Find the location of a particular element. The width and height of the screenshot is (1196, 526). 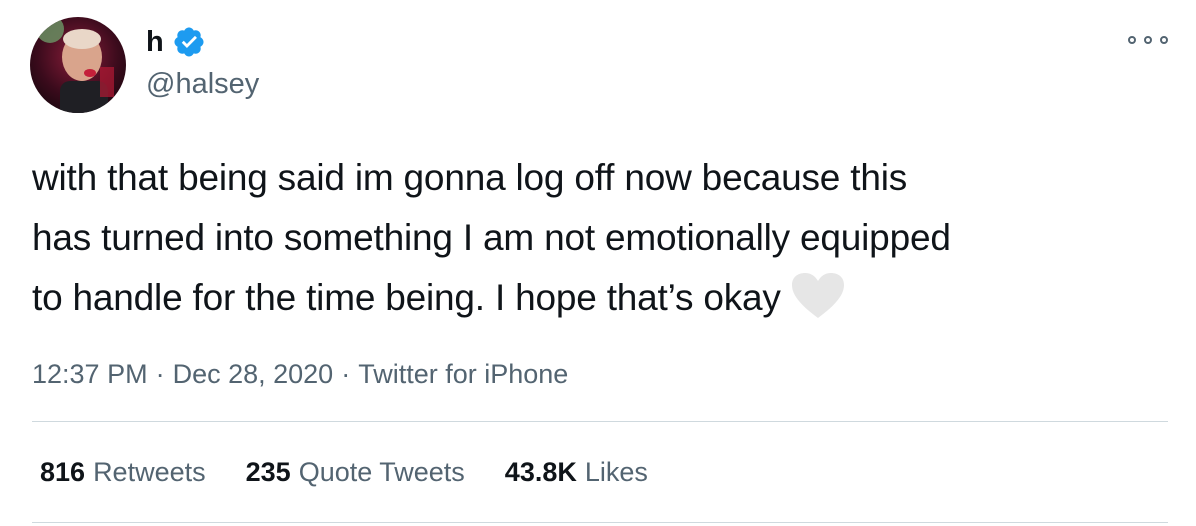

tweet-time: 12:37 PM is located at coordinates (90, 374).